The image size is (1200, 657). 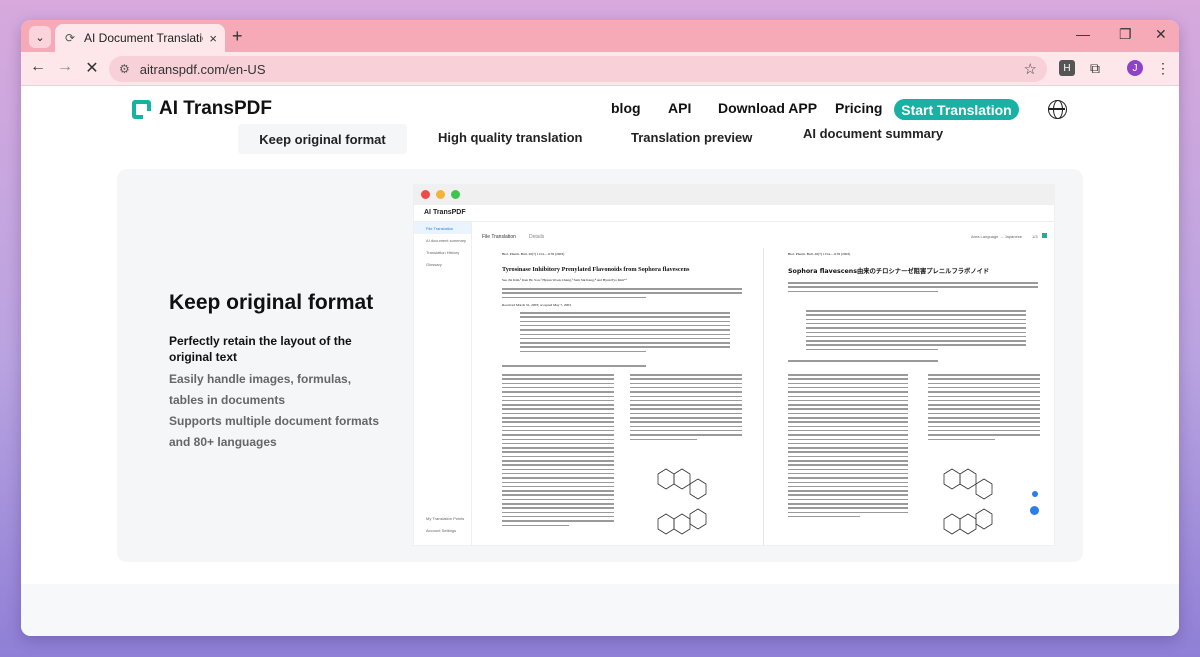 I want to click on support-icon, so click(x=1034, y=510).